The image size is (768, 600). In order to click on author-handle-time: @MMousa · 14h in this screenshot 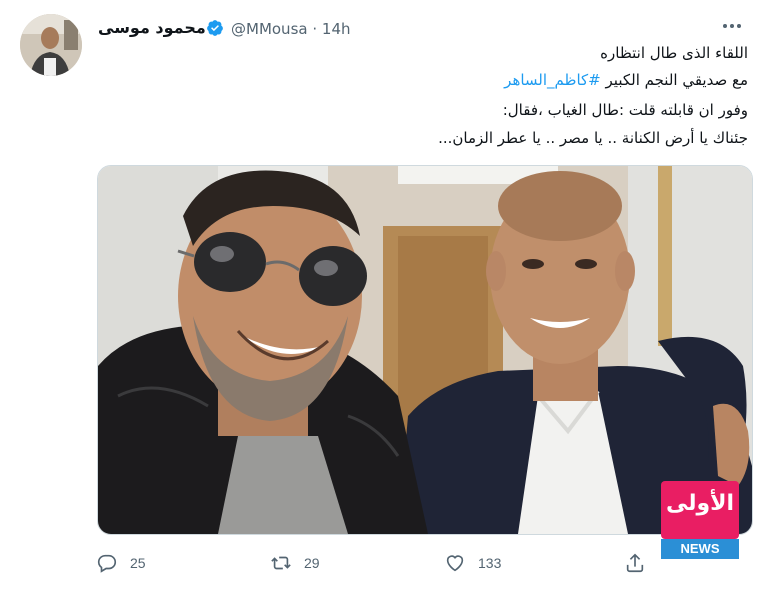, I will do `click(291, 29)`.